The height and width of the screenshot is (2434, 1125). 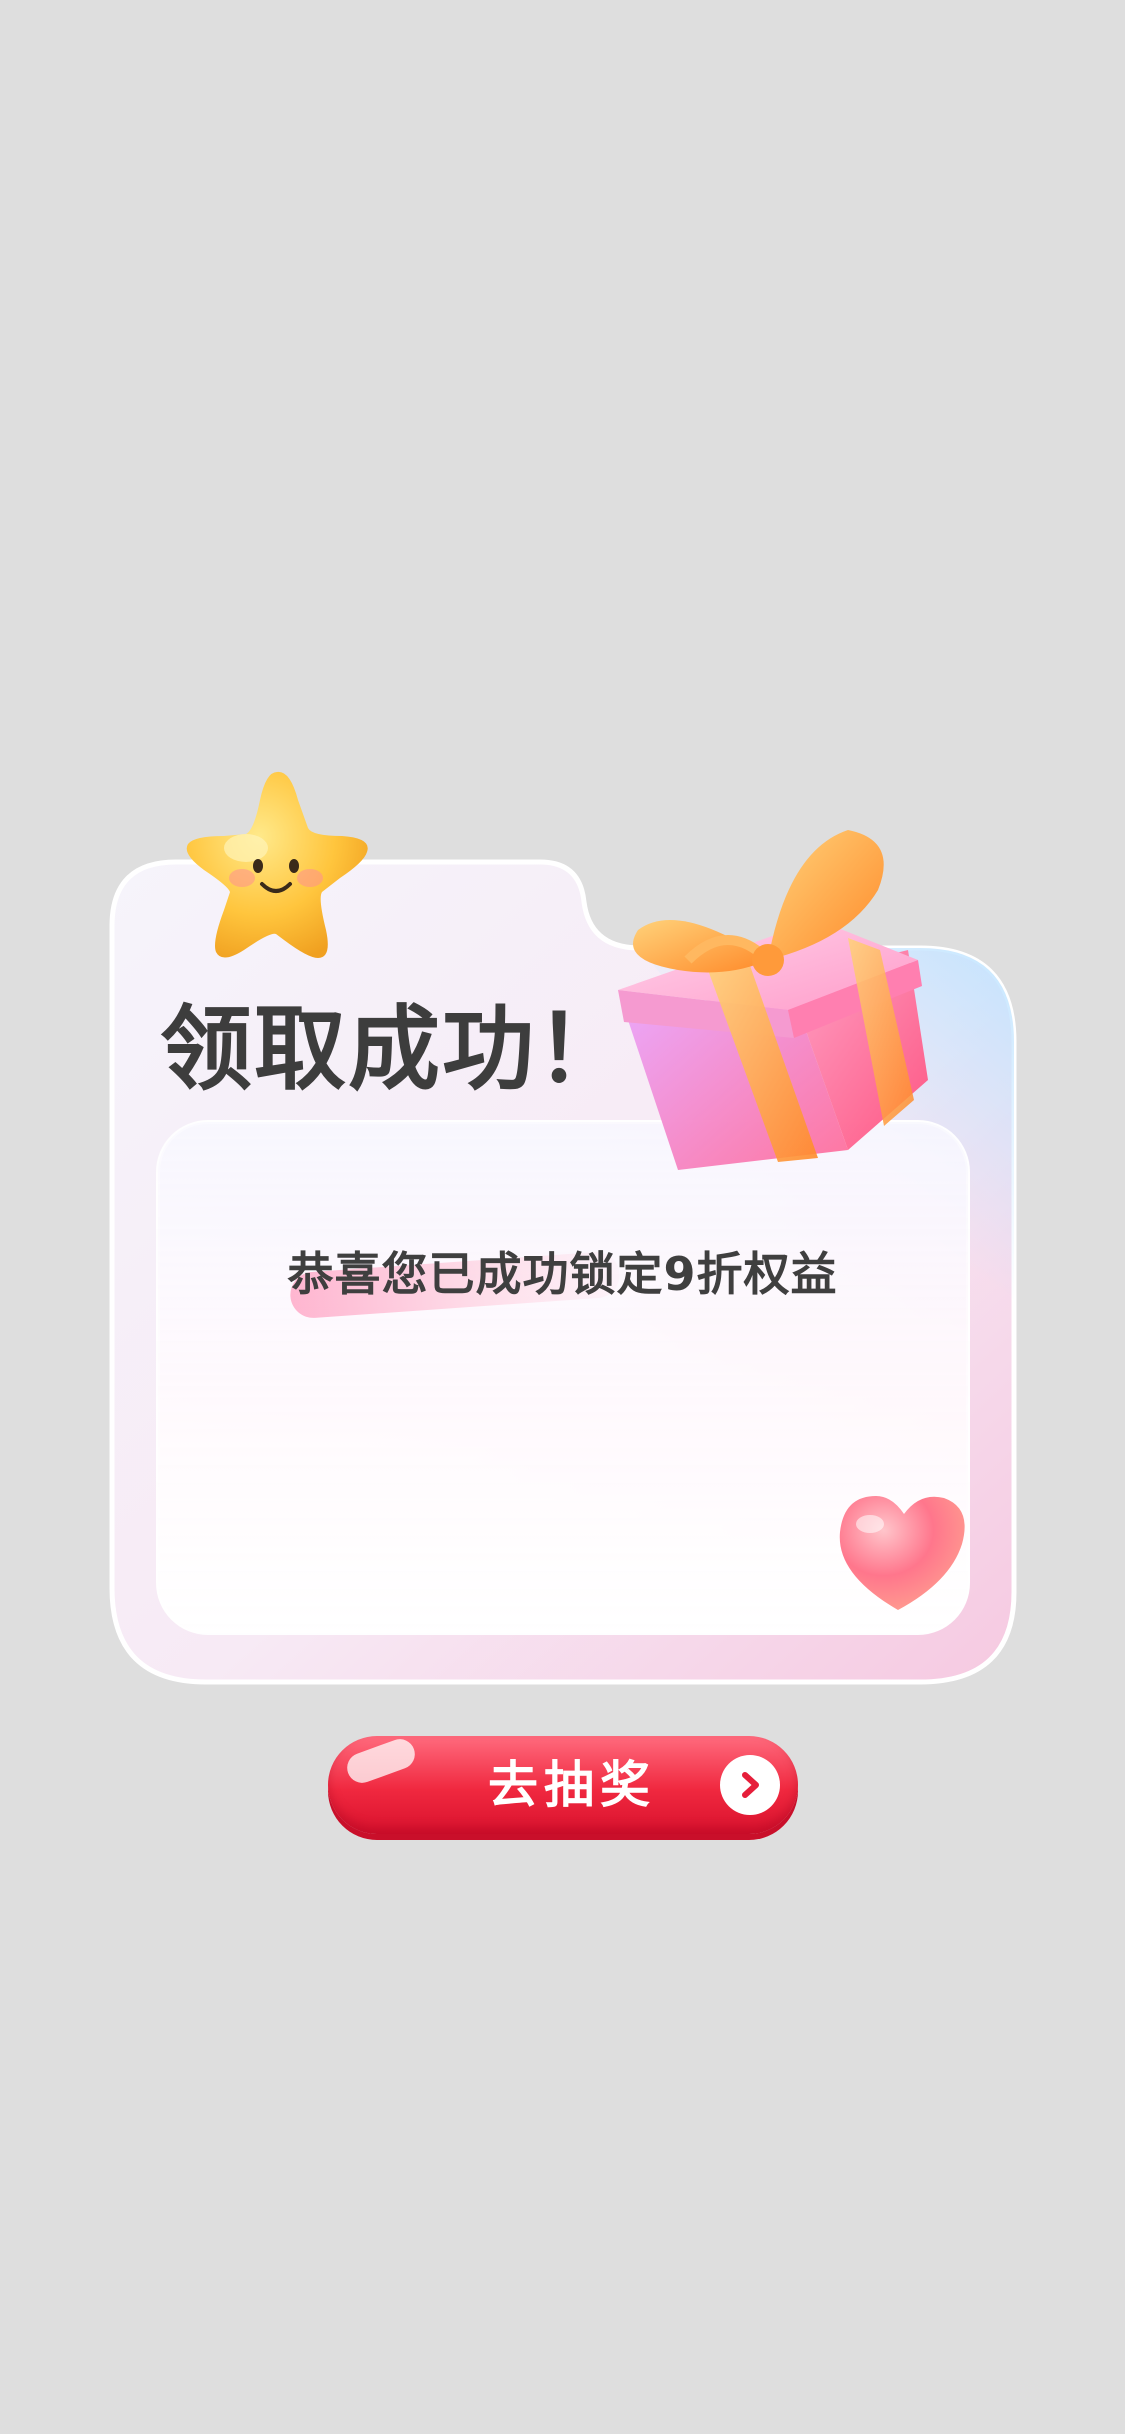 What do you see at coordinates (277, 864) in the screenshot?
I see `smiling-star-icon` at bounding box center [277, 864].